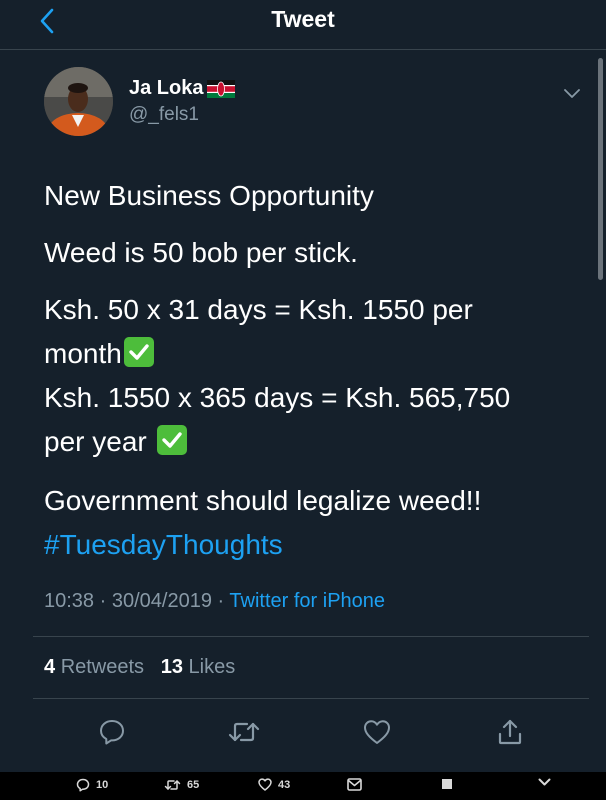  Describe the element at coordinates (193, 785) in the screenshot. I see `bottom-retweet-count: 65` at that location.